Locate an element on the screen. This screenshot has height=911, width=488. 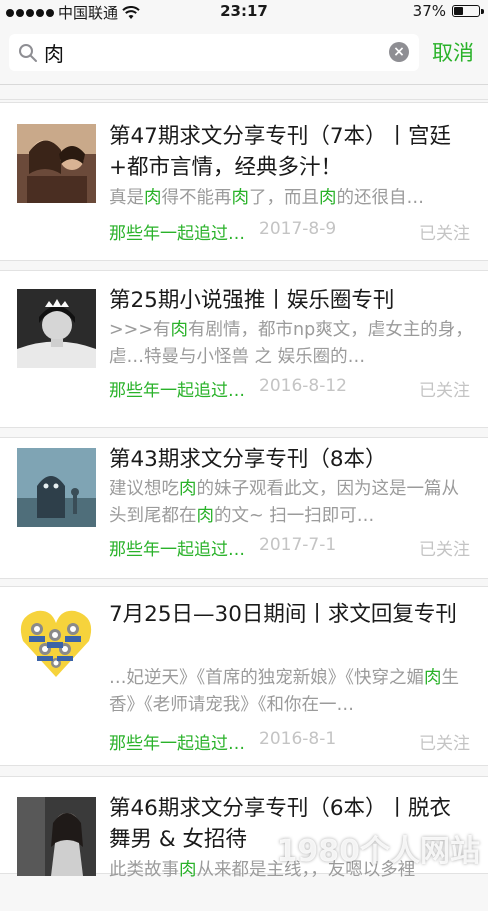
result-title: 7月25日—30日期间丨求文回复专刊 is located at coordinates (283, 614).